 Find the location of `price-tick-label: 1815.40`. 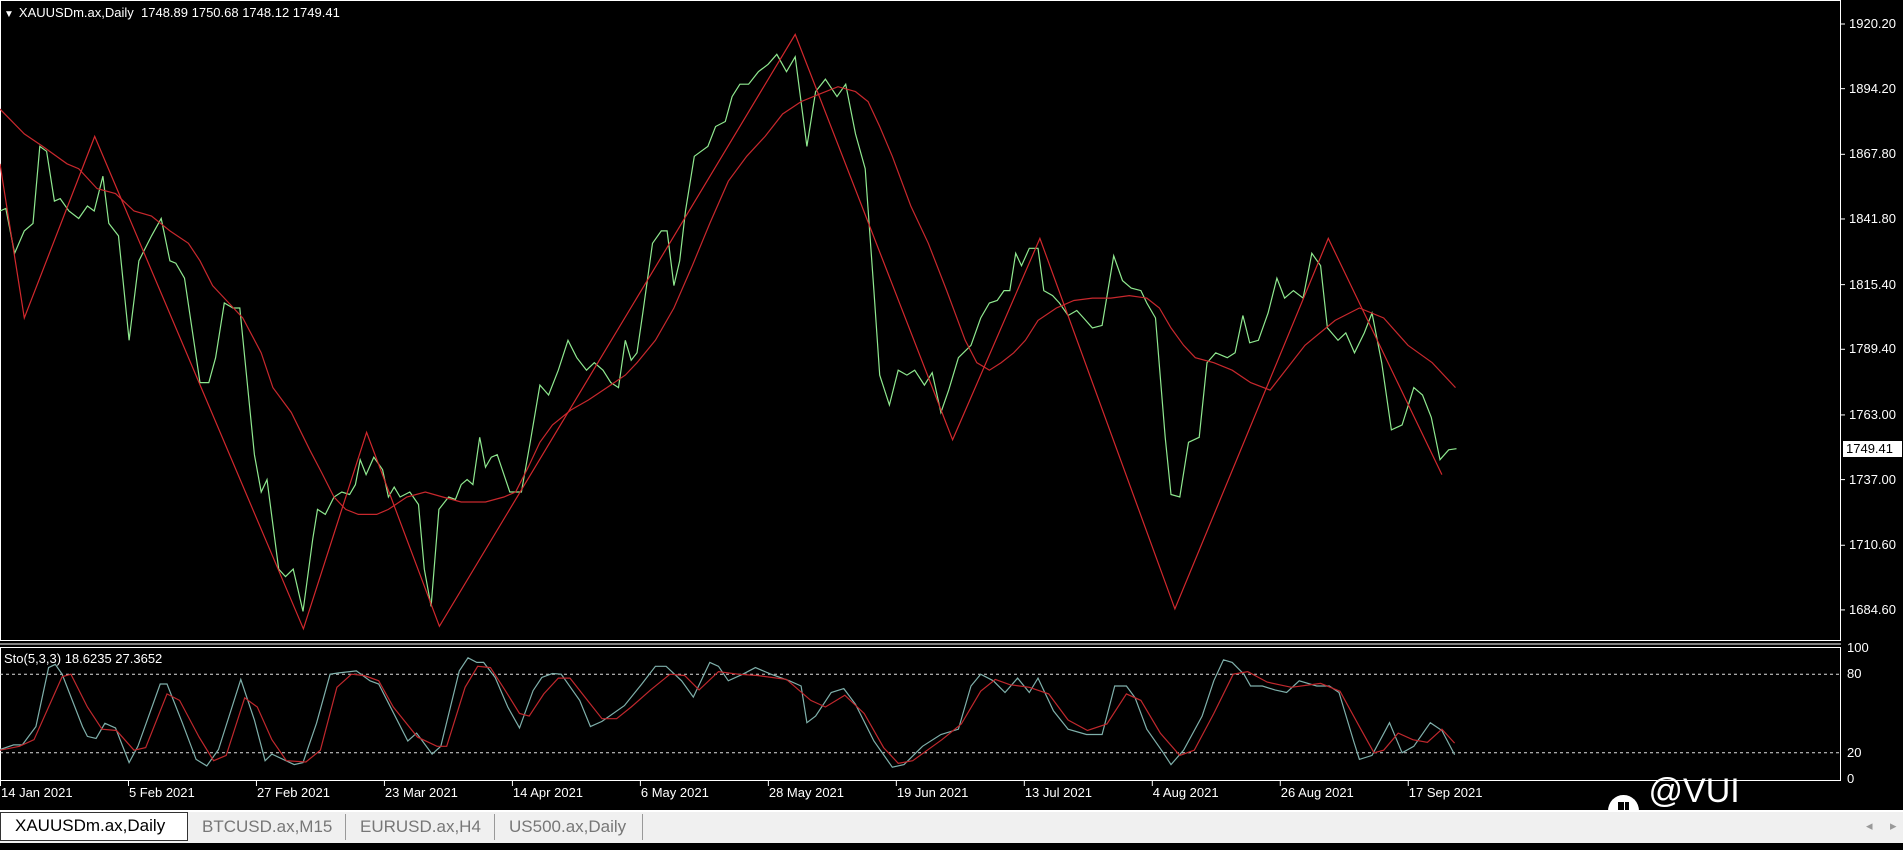

price-tick-label: 1815.40 is located at coordinates (1872, 284).